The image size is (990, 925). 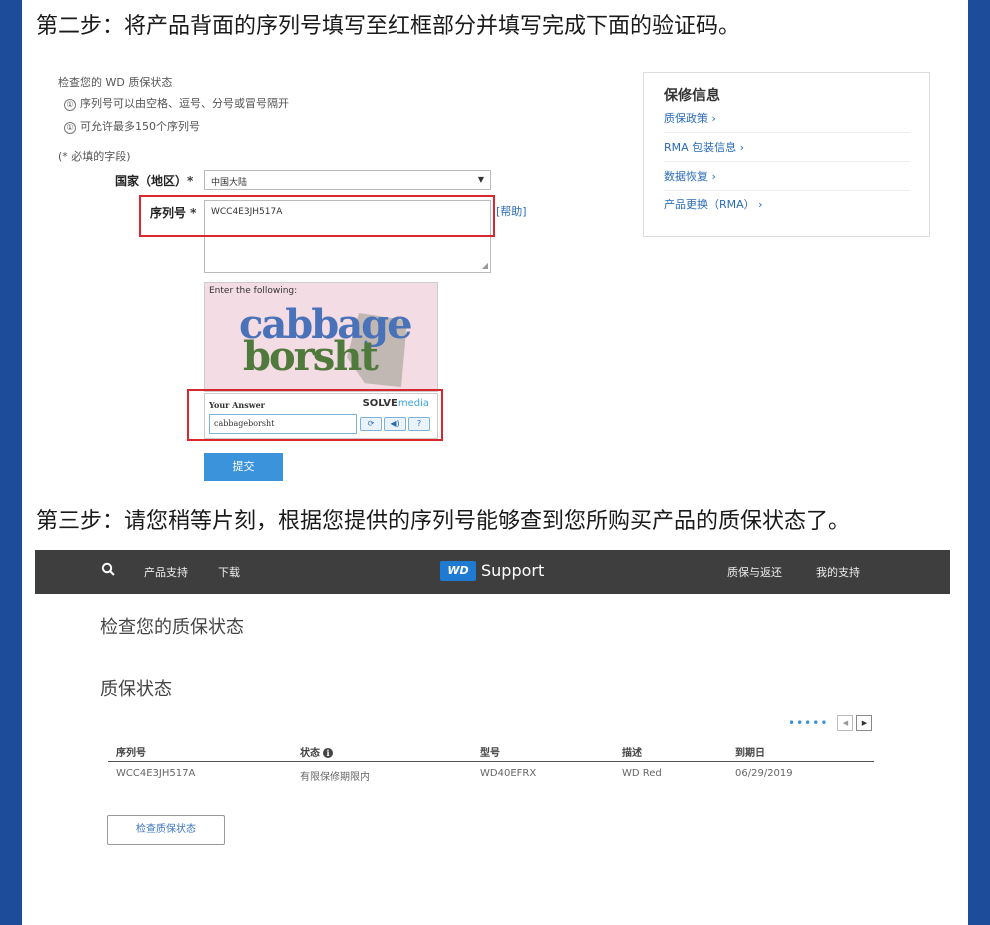 What do you see at coordinates (508, 773) in the screenshot?
I see `cell-model: WD40EFRX` at bounding box center [508, 773].